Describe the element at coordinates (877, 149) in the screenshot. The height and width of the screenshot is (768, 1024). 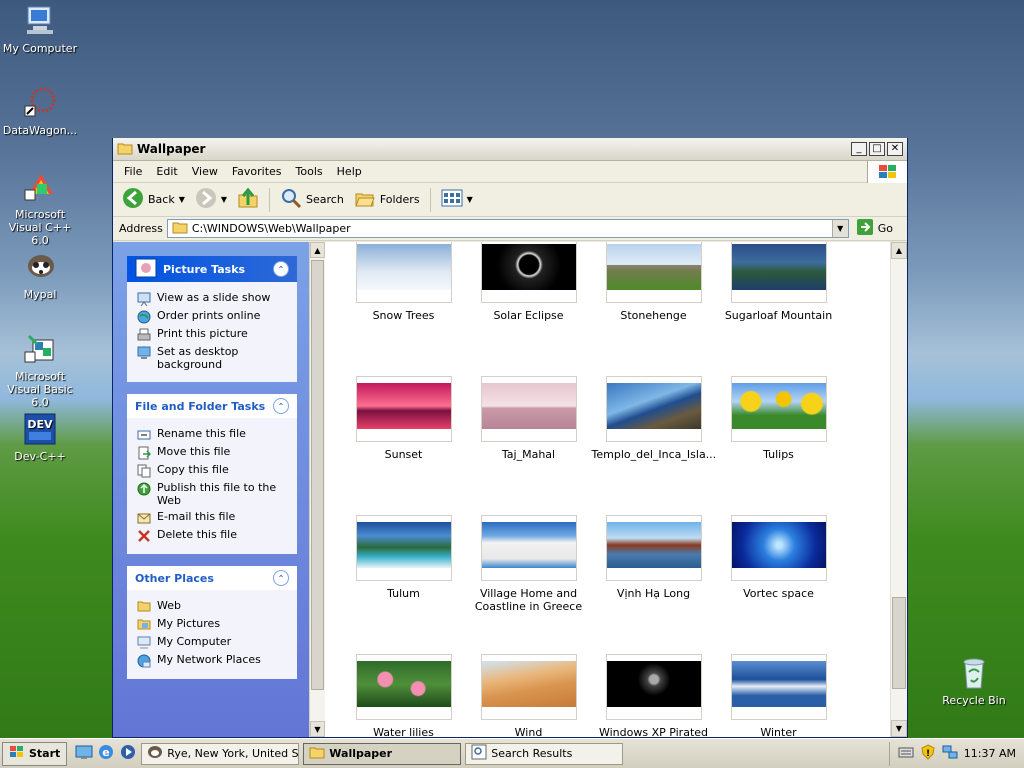
I see `maximize-button: □` at that location.